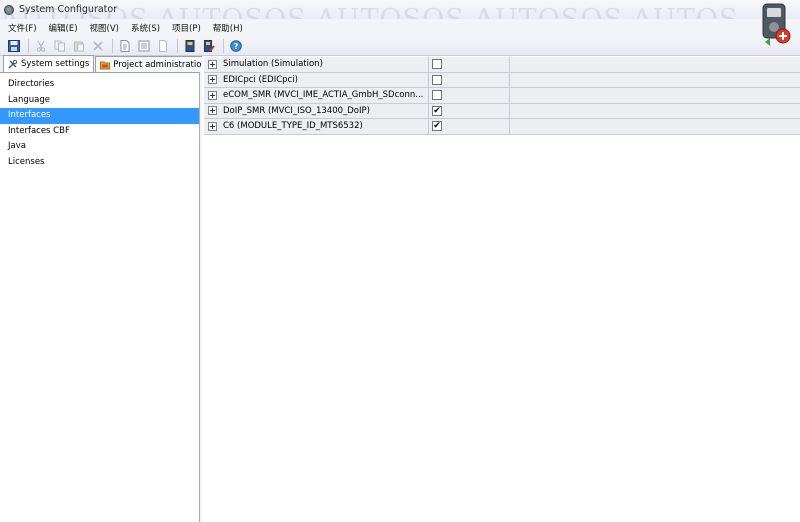  Describe the element at coordinates (228, 28) in the screenshot. I see `menu-help: 帮助(H)` at that location.